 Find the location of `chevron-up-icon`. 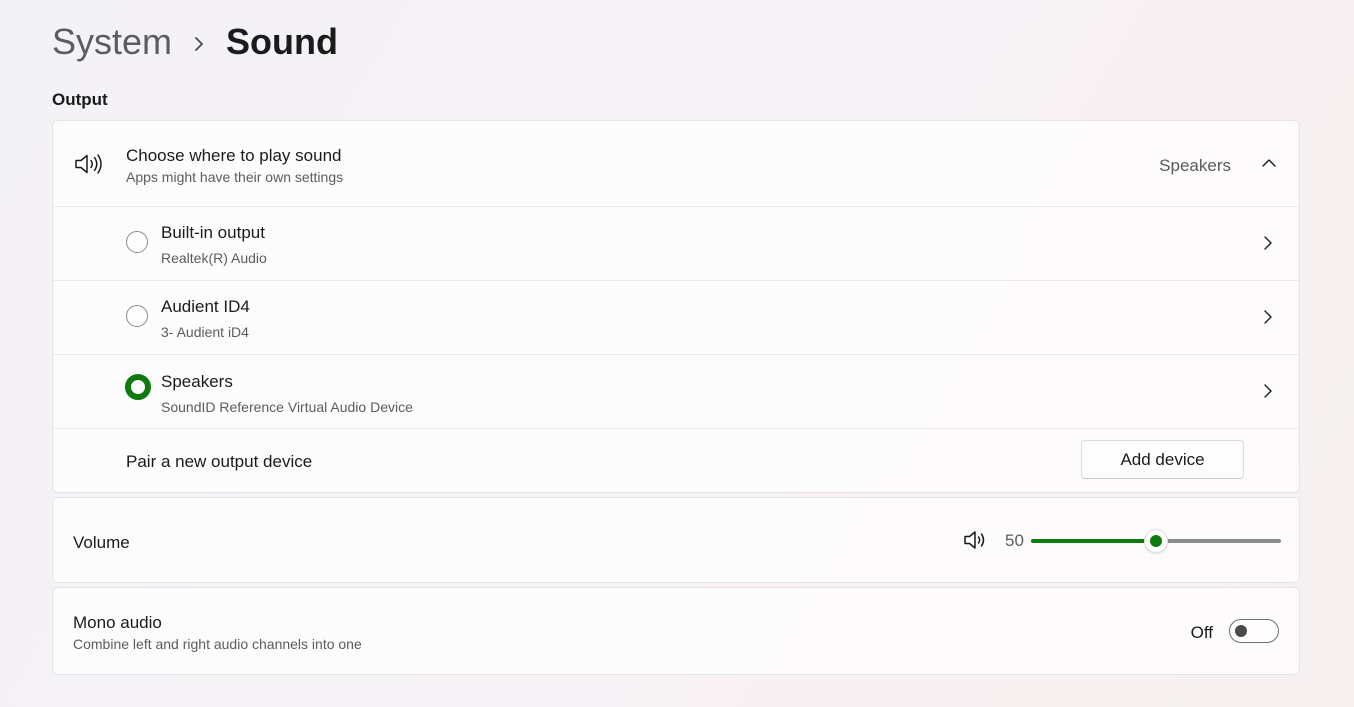

chevron-up-icon is located at coordinates (1269, 163).